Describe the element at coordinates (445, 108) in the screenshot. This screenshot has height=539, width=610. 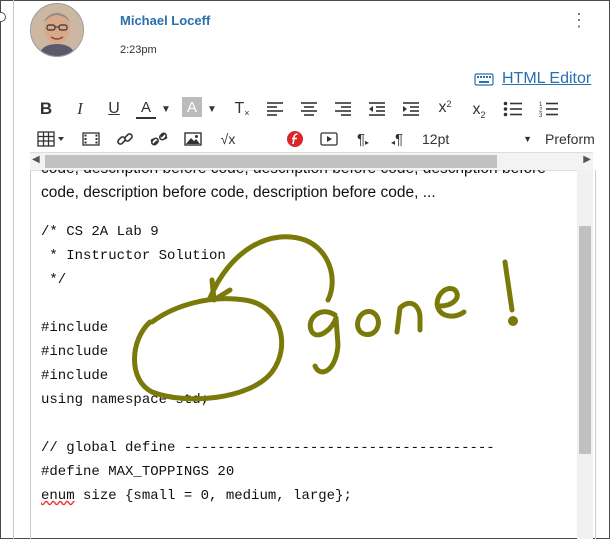
I see `superscript-button: x2` at that location.